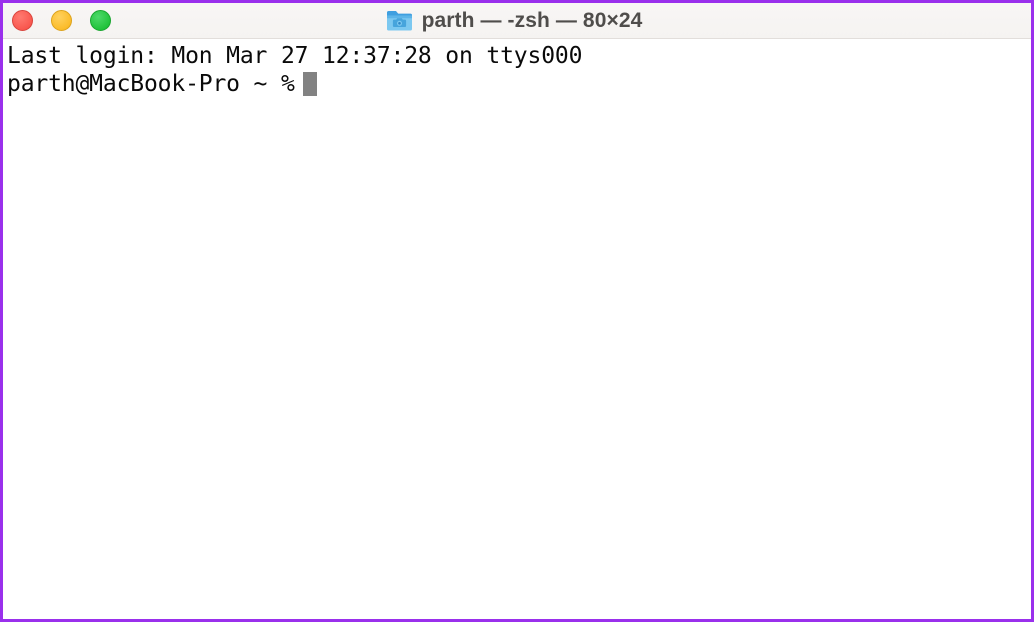 This screenshot has height=622, width=1034. What do you see at coordinates (519, 84) in the screenshot?
I see `terminal-prompt-line: parth@MacBook-Pro ~ %` at bounding box center [519, 84].